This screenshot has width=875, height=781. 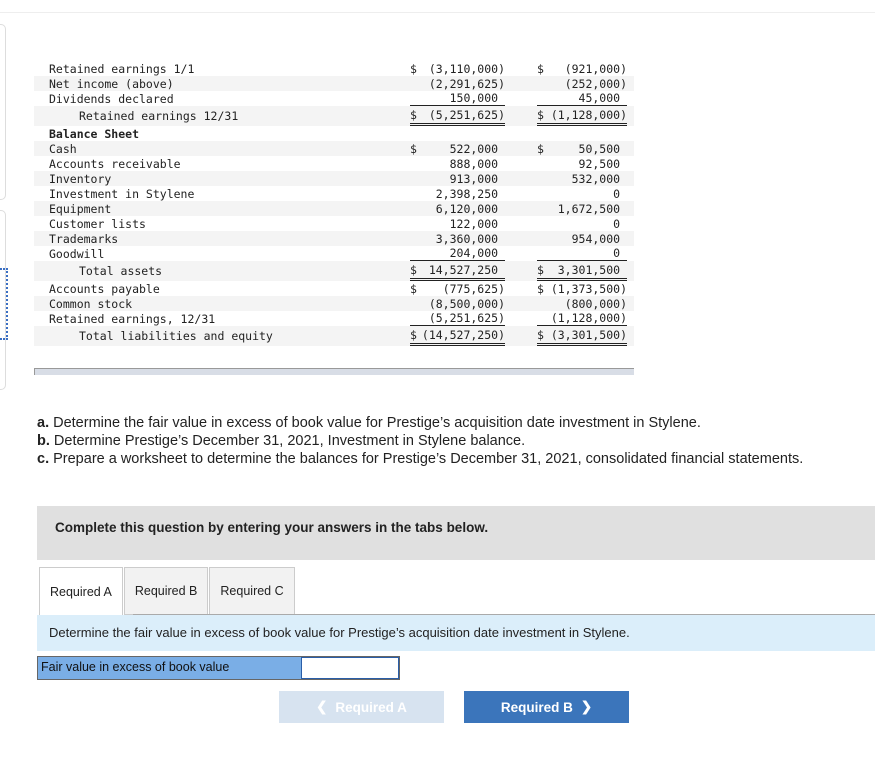 What do you see at coordinates (104, 288) in the screenshot?
I see `row-label: Accounts payable` at bounding box center [104, 288].